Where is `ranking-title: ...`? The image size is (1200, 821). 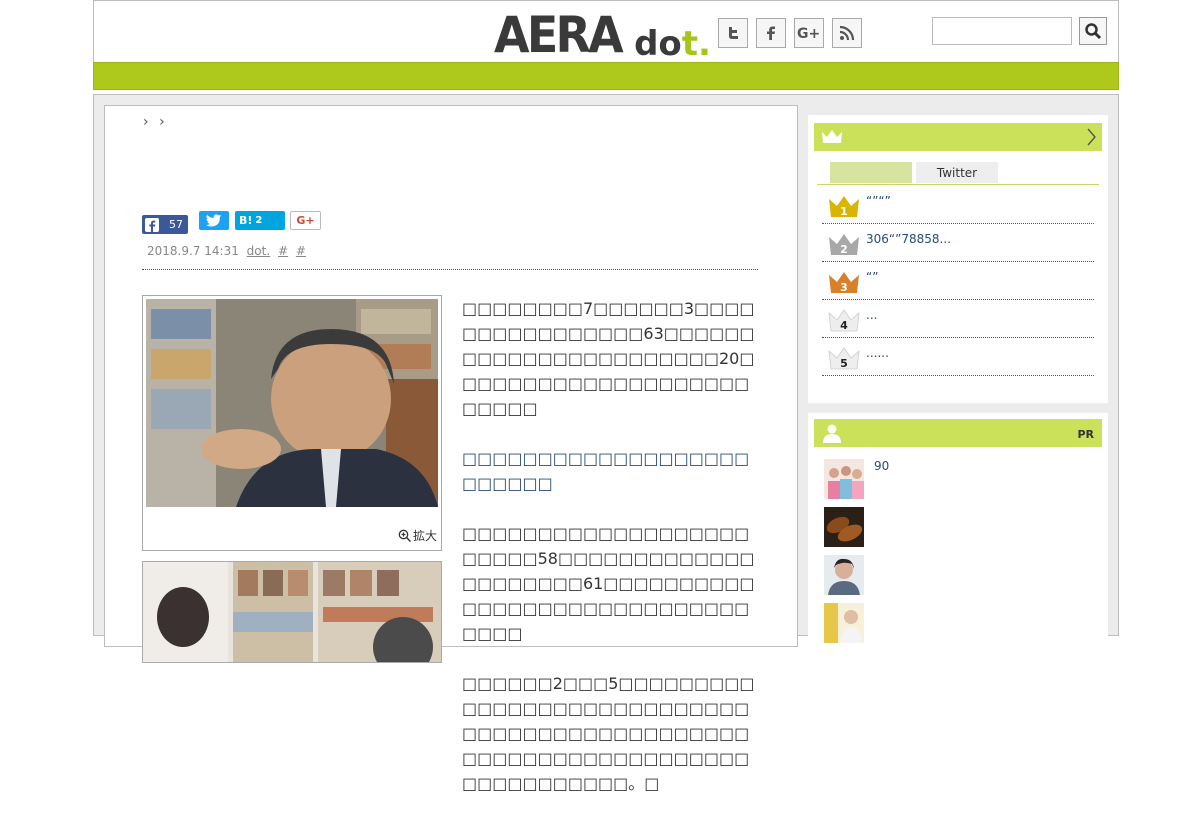 ranking-title: ... is located at coordinates (872, 315).